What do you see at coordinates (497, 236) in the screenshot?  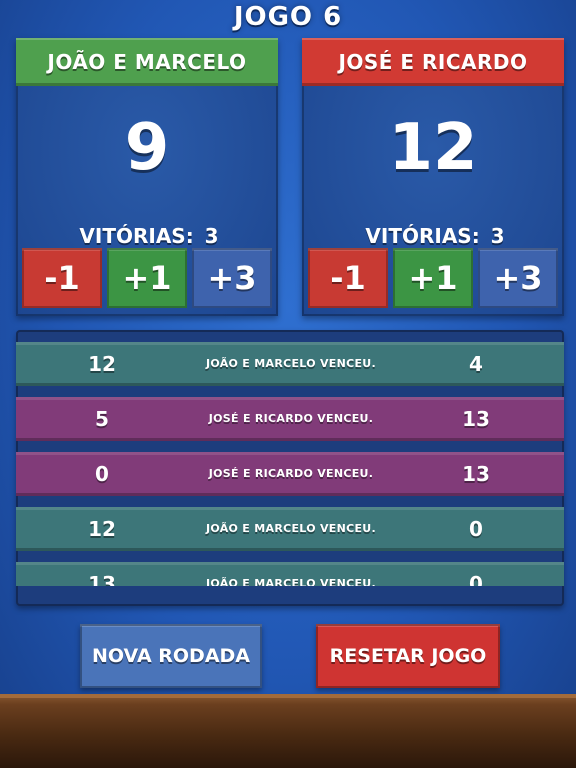 I see `team-b-wins-count: 3` at bounding box center [497, 236].